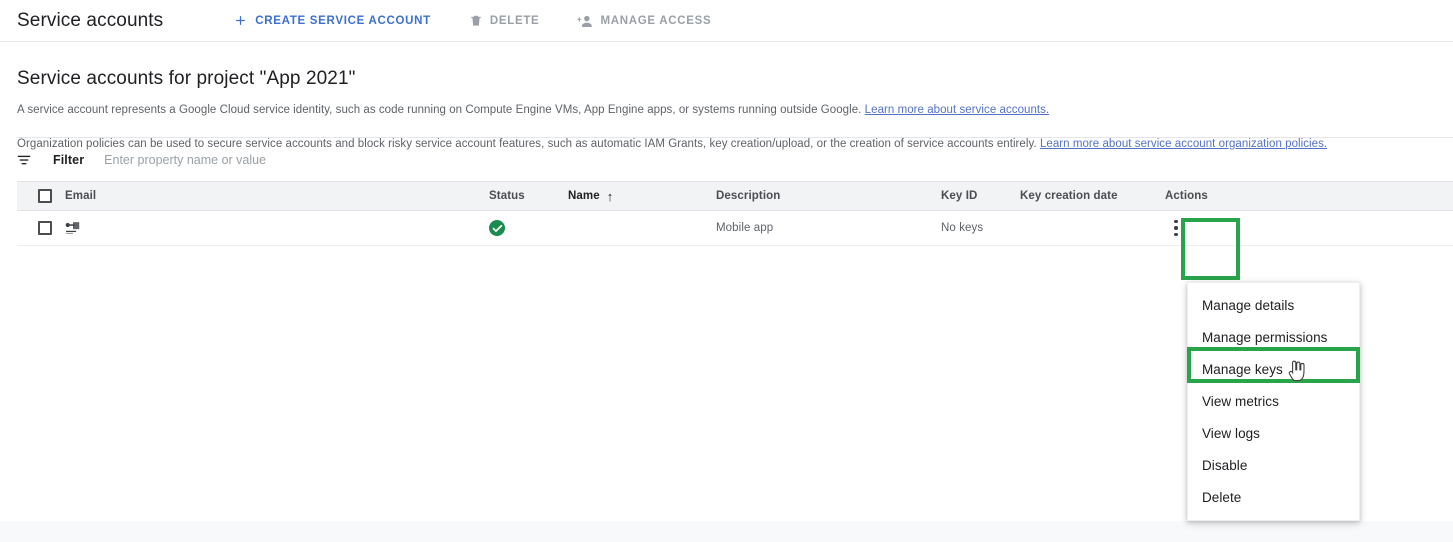 This screenshot has width=1453, height=542. I want to click on sort-ascending-icon: ↑, so click(610, 196).